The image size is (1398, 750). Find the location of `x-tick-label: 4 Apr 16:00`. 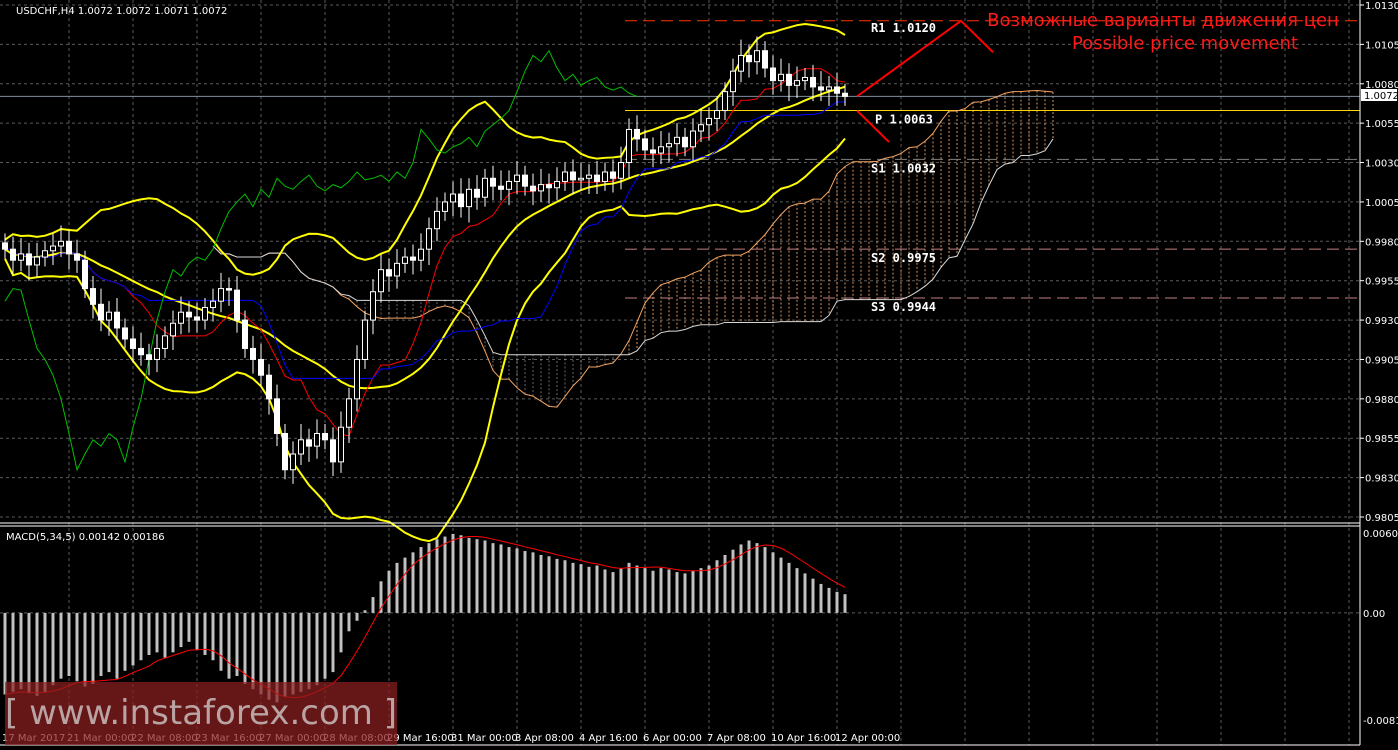

x-tick-label: 4 Apr 16:00 is located at coordinates (608, 738).